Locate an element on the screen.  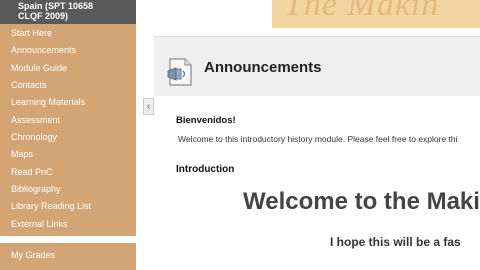
menu-item-module-guide: Module Guide is located at coordinates (39, 68).